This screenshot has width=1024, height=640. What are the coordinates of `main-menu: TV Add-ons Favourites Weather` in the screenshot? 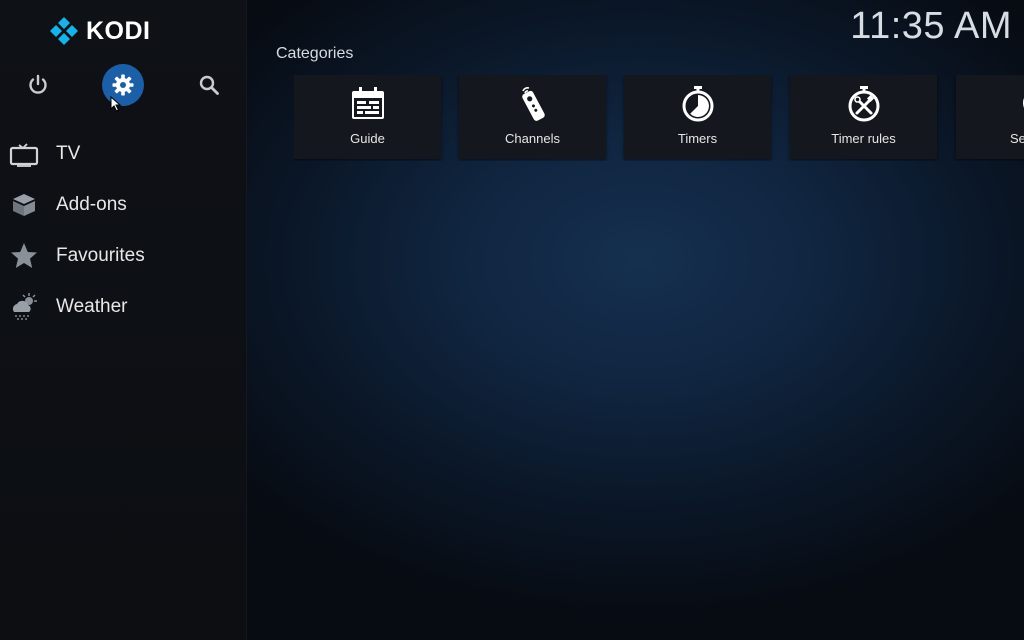 It's located at (123, 230).